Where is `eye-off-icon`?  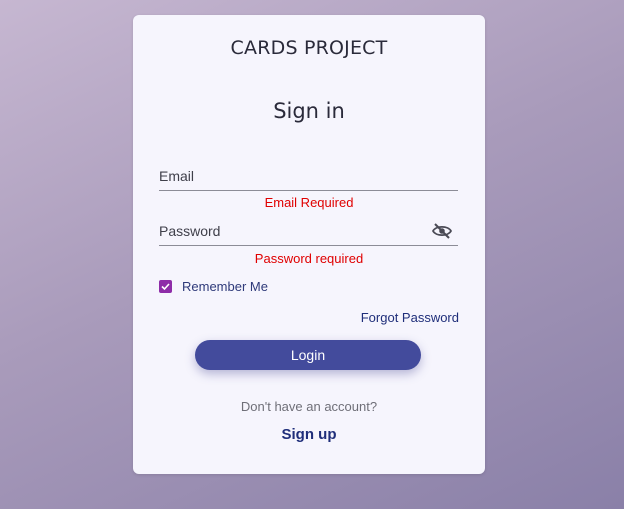 eye-off-icon is located at coordinates (442, 231).